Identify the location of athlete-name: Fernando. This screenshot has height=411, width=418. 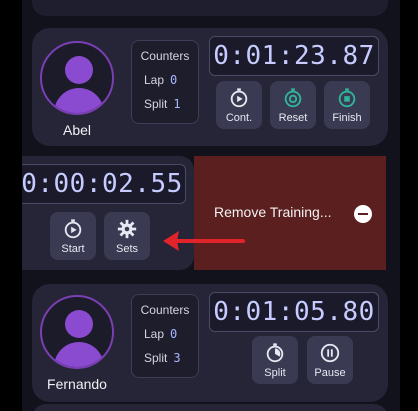
(77, 384).